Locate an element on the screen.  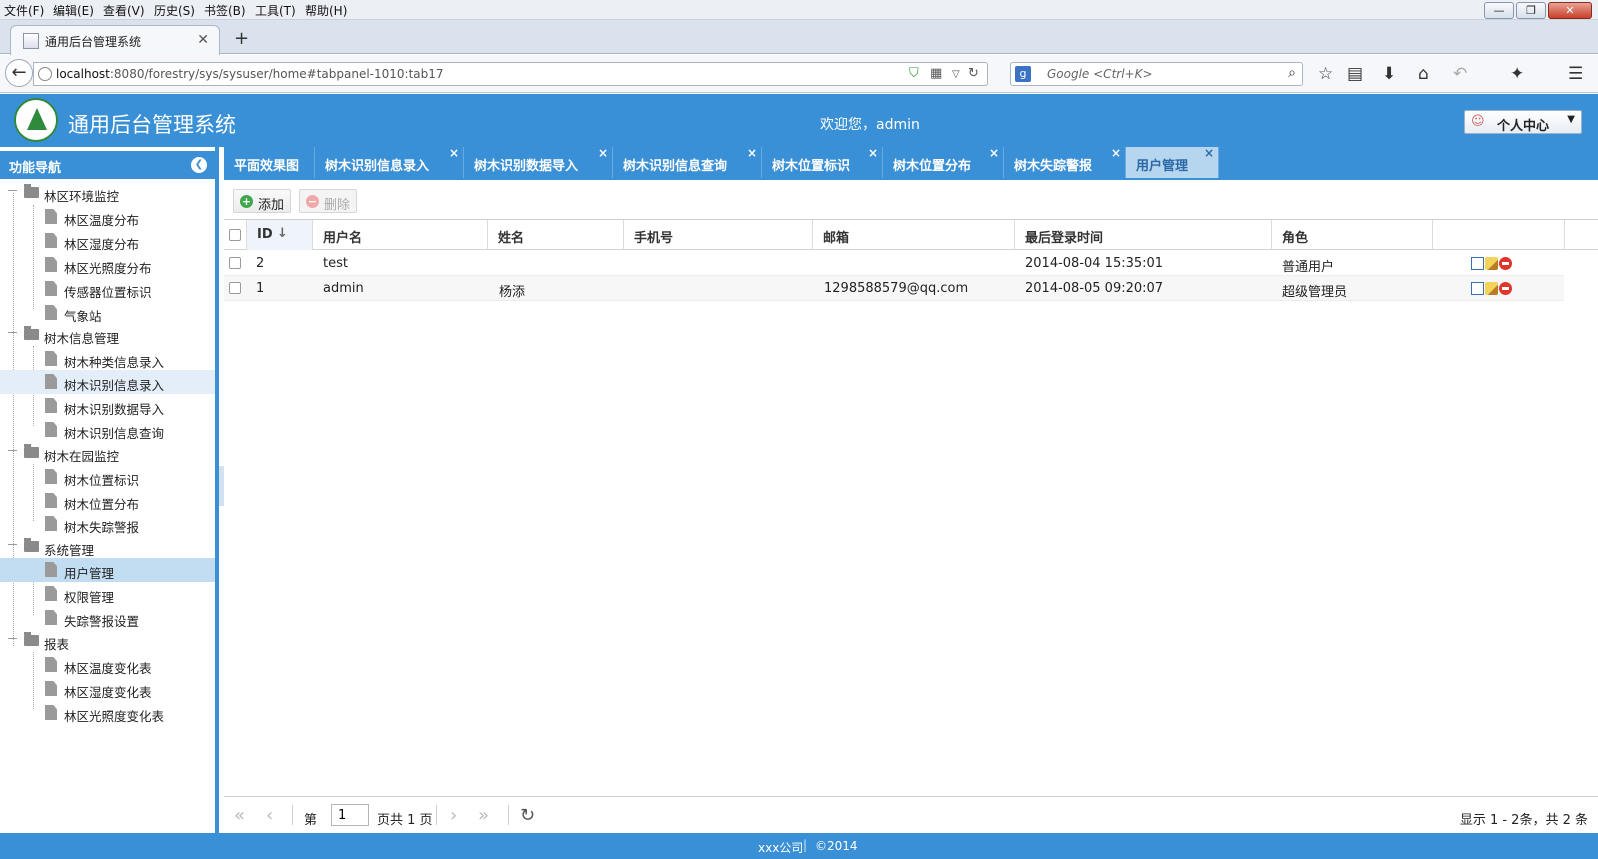
column-email: 邮箱 is located at coordinates (914, 235).